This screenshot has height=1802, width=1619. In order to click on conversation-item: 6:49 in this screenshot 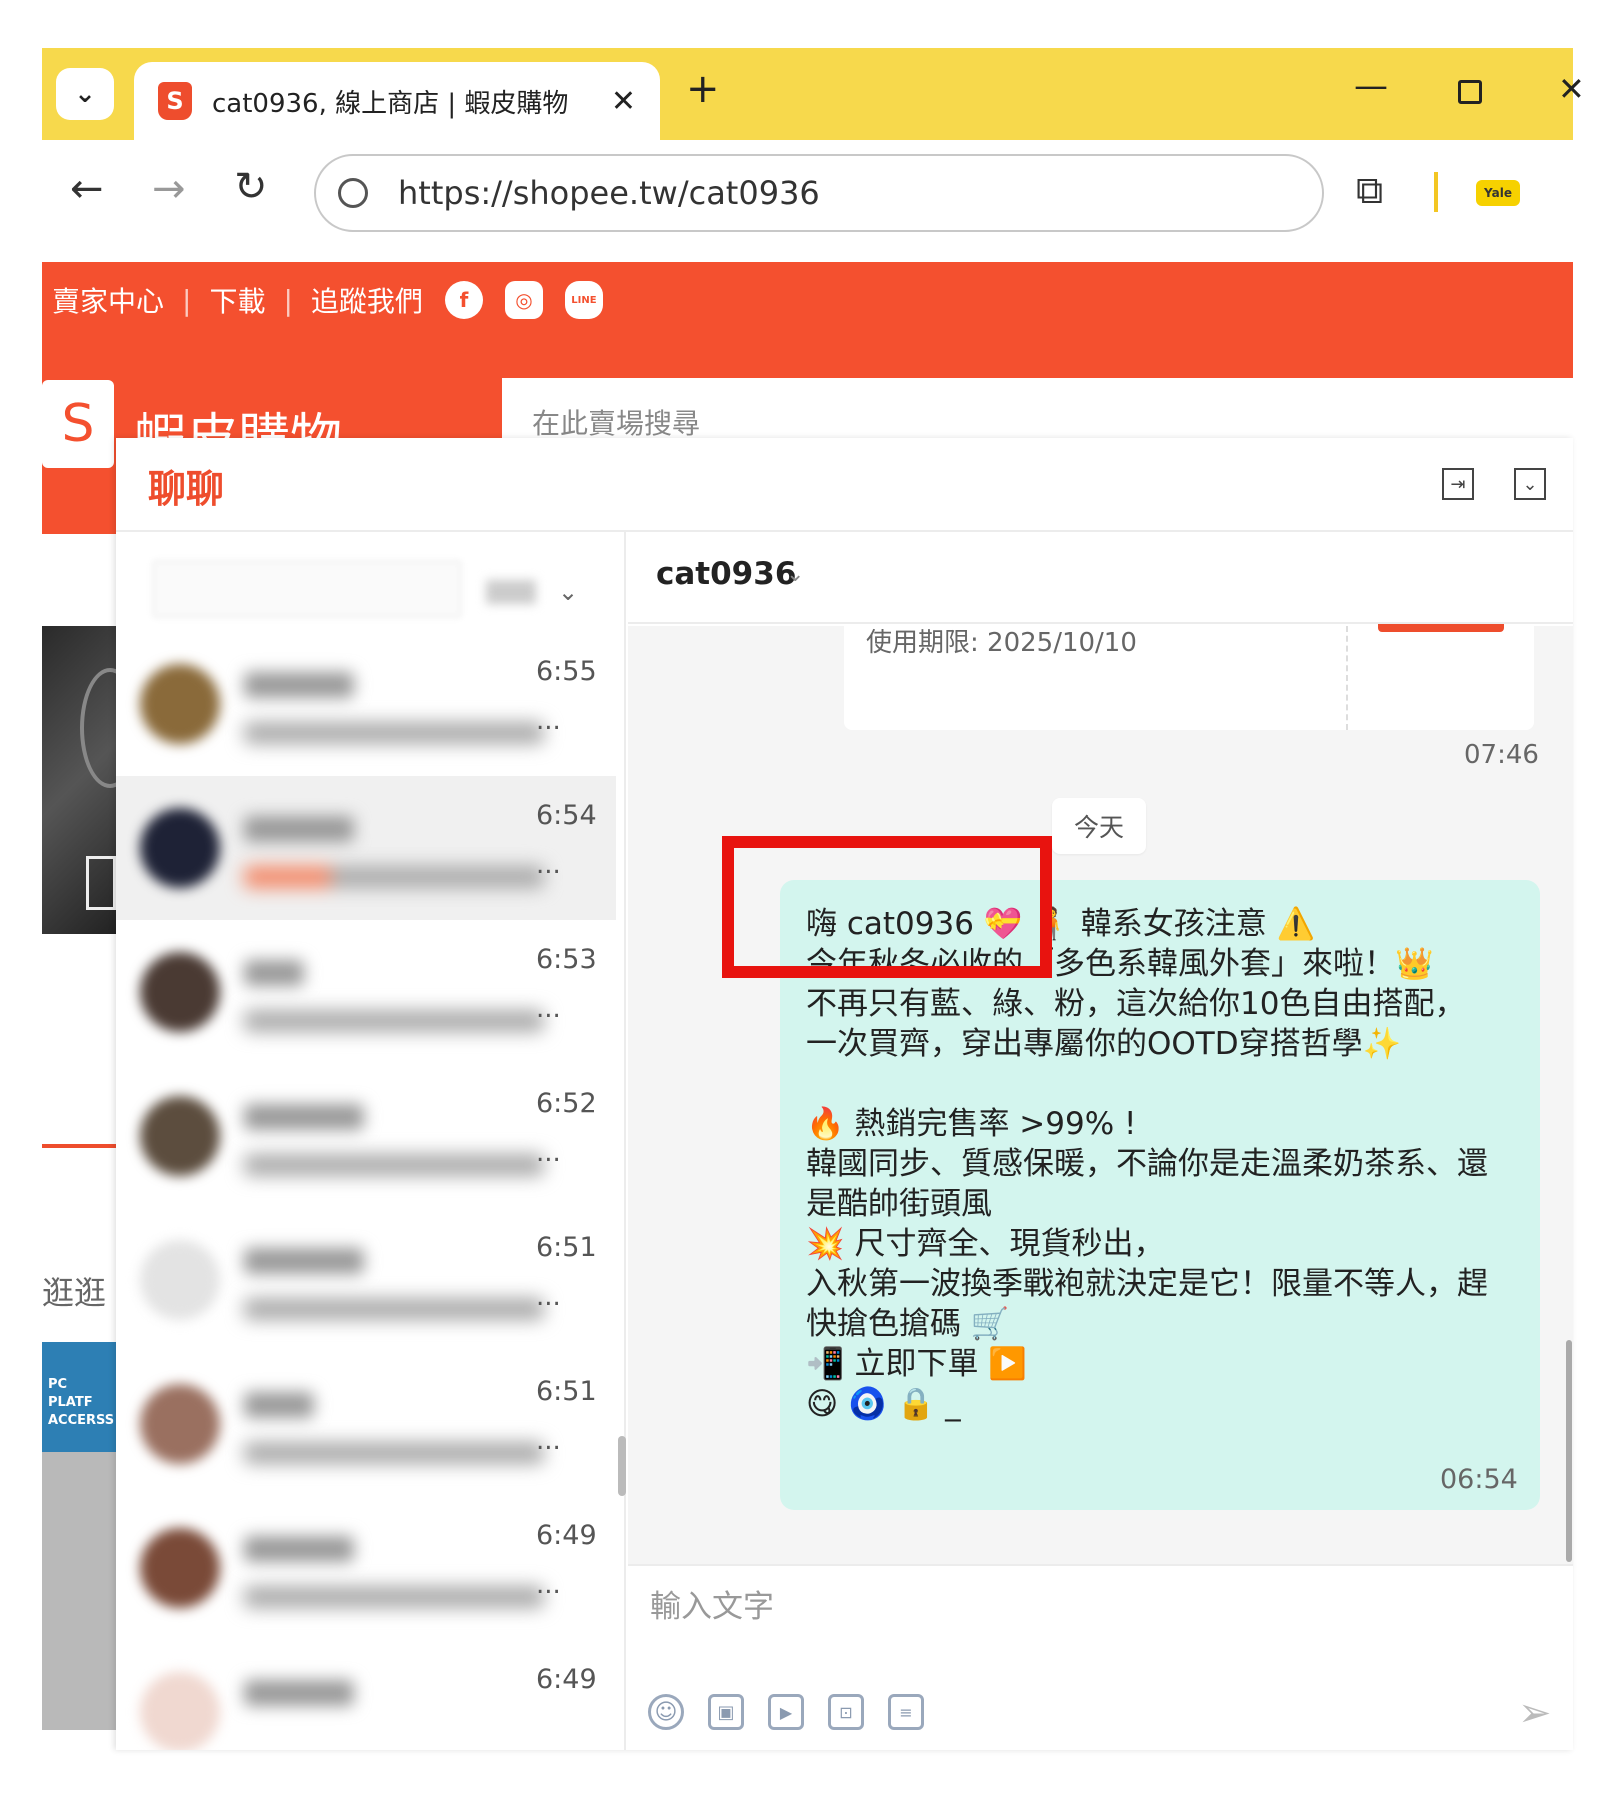, I will do `click(366, 1695)`.